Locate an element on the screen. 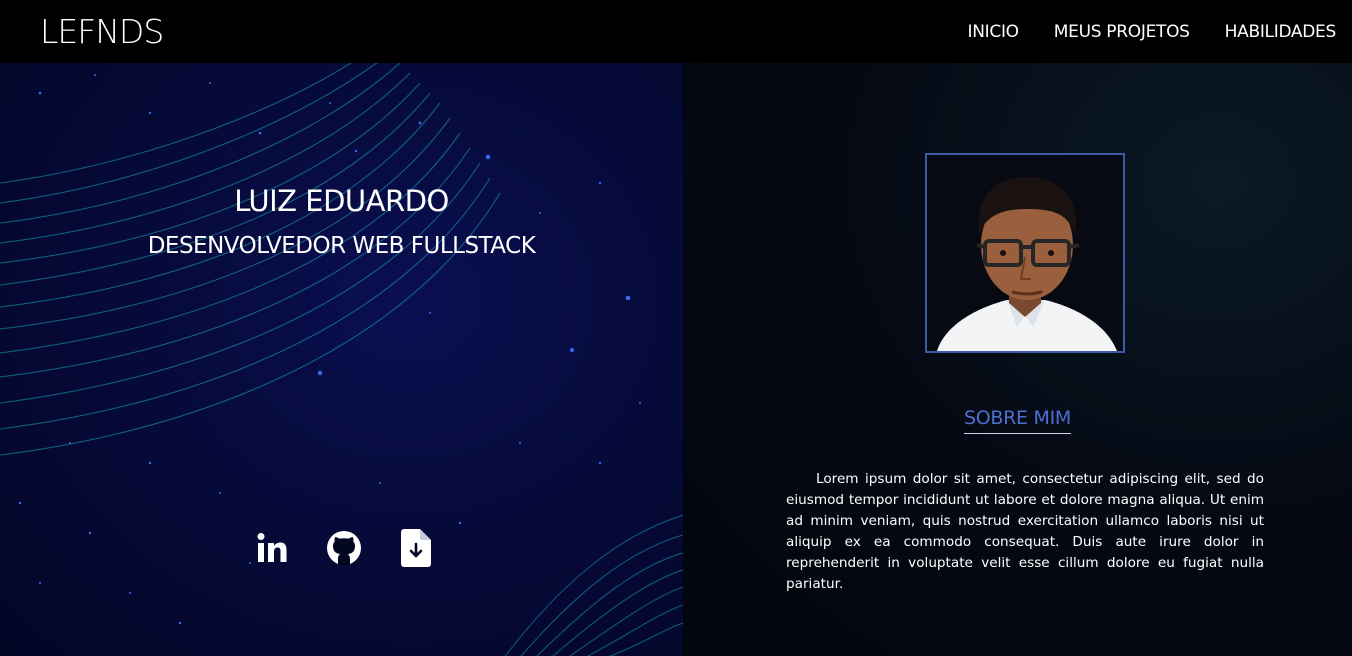 Image resolution: width=1352 pixels, height=656 pixels. hero-role: DESENVOLVEDOR WEB FULLSTACK is located at coordinates (341, 246).